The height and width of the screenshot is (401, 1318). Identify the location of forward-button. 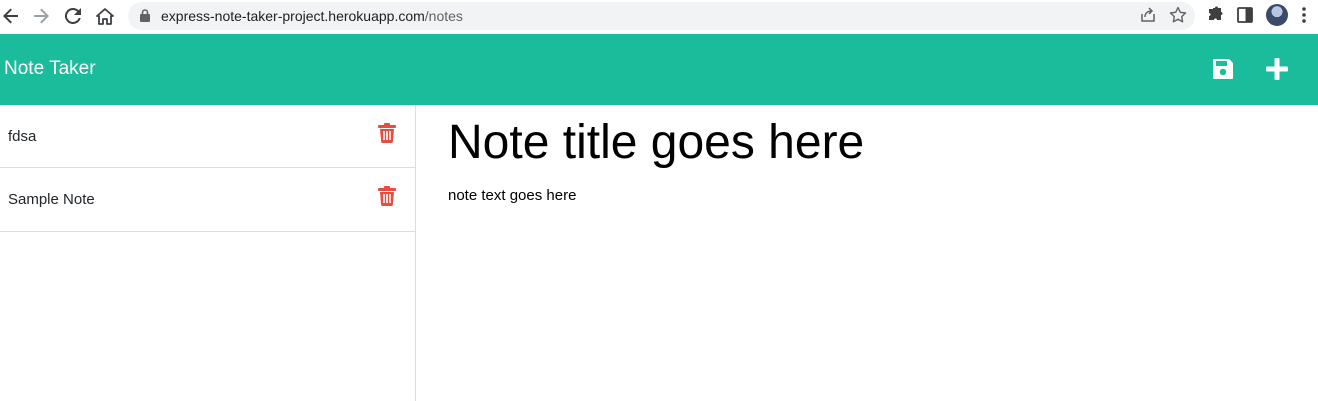
(41, 16).